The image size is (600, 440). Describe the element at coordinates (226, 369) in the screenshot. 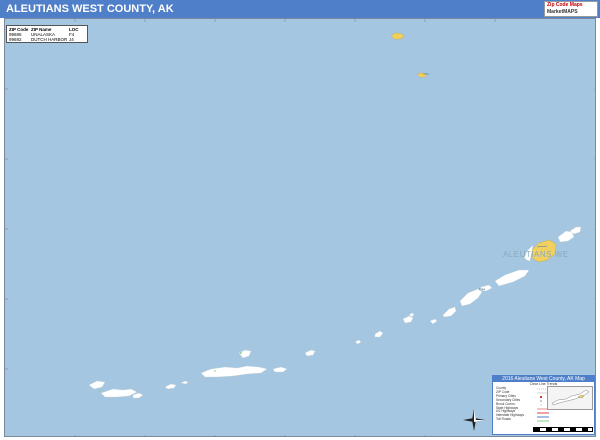

I see `andreanof-islands` at that location.